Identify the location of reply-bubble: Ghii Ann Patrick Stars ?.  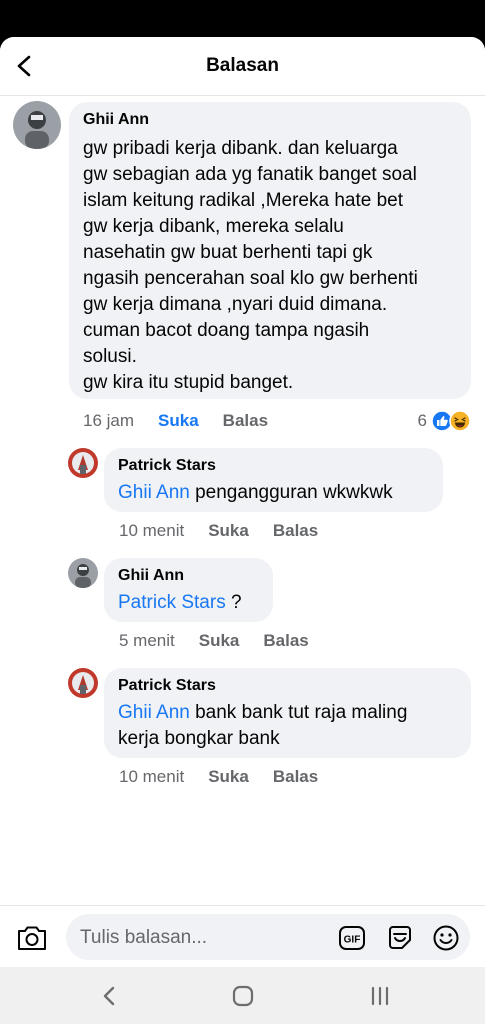
(188, 590).